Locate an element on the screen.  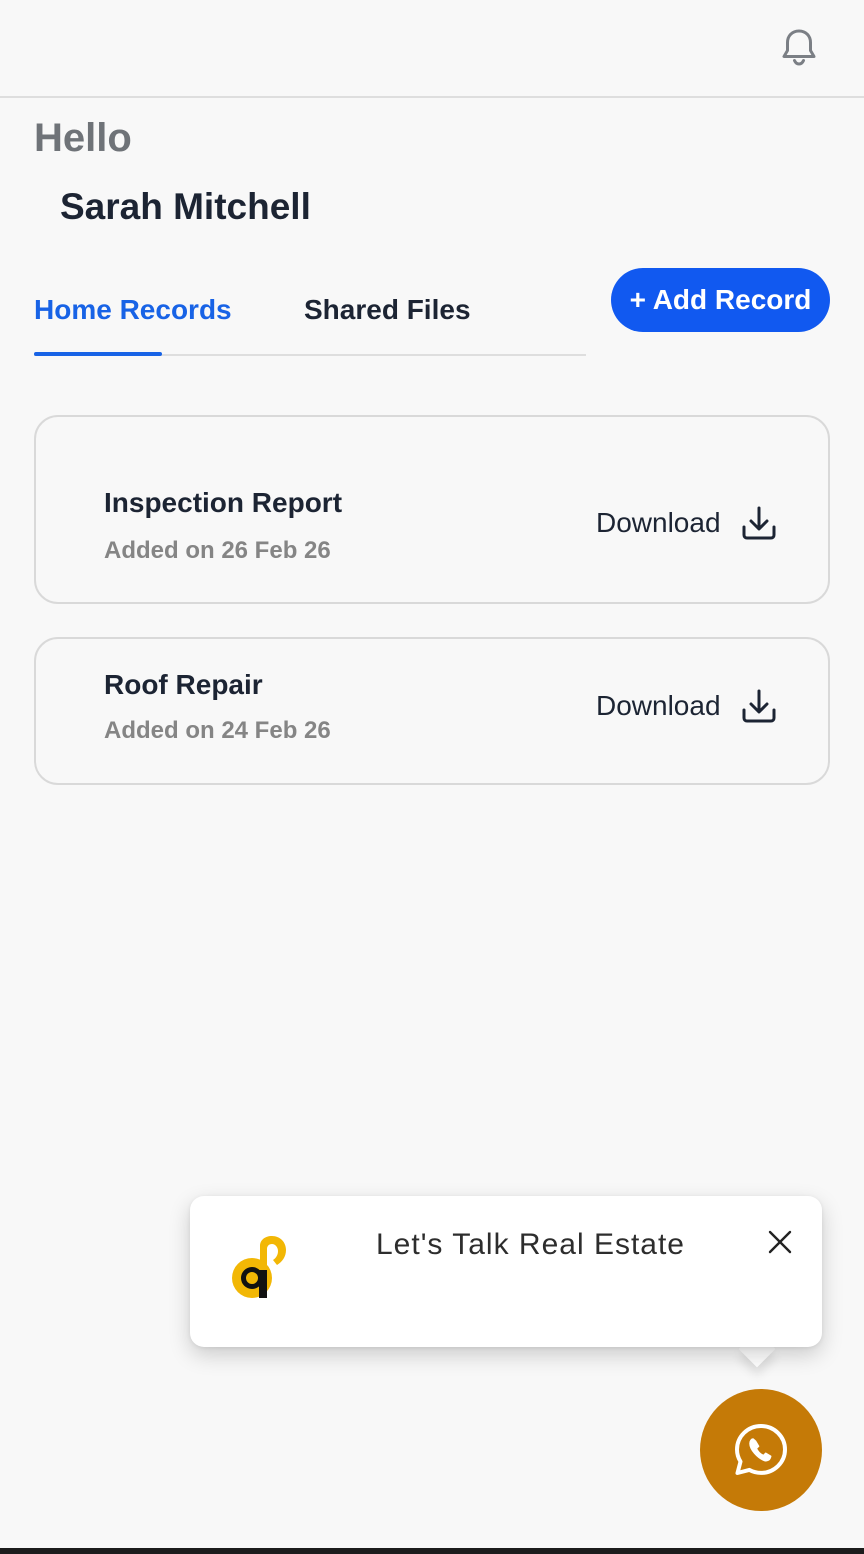
add-record-button: + Add Record is located at coordinates (720, 300).